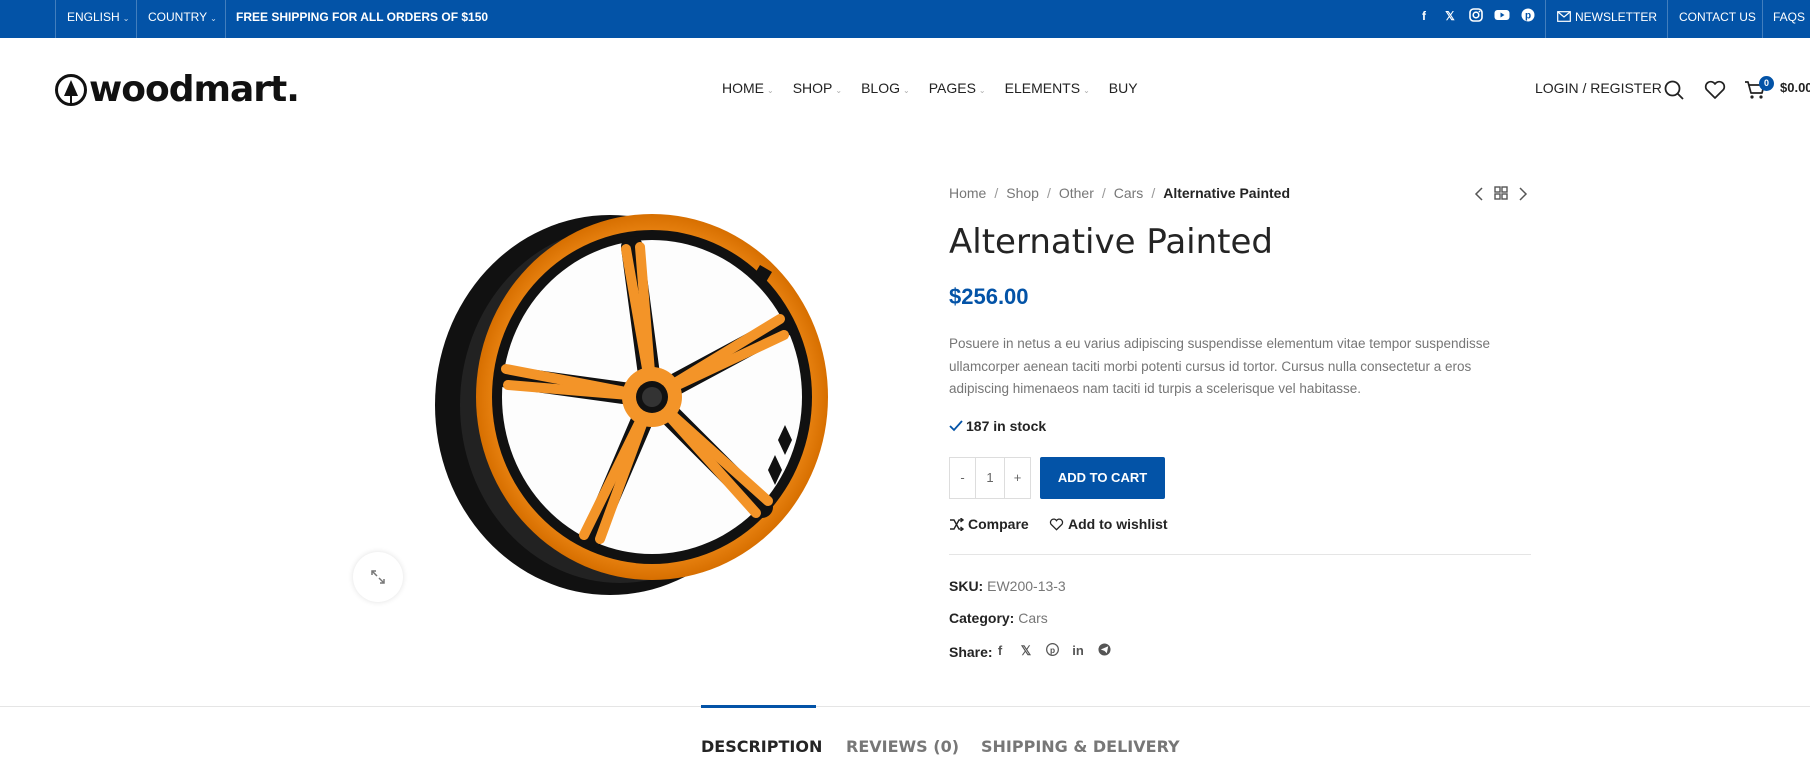  I want to click on share-icons: f 𝕏 p in, so click(1052, 651).